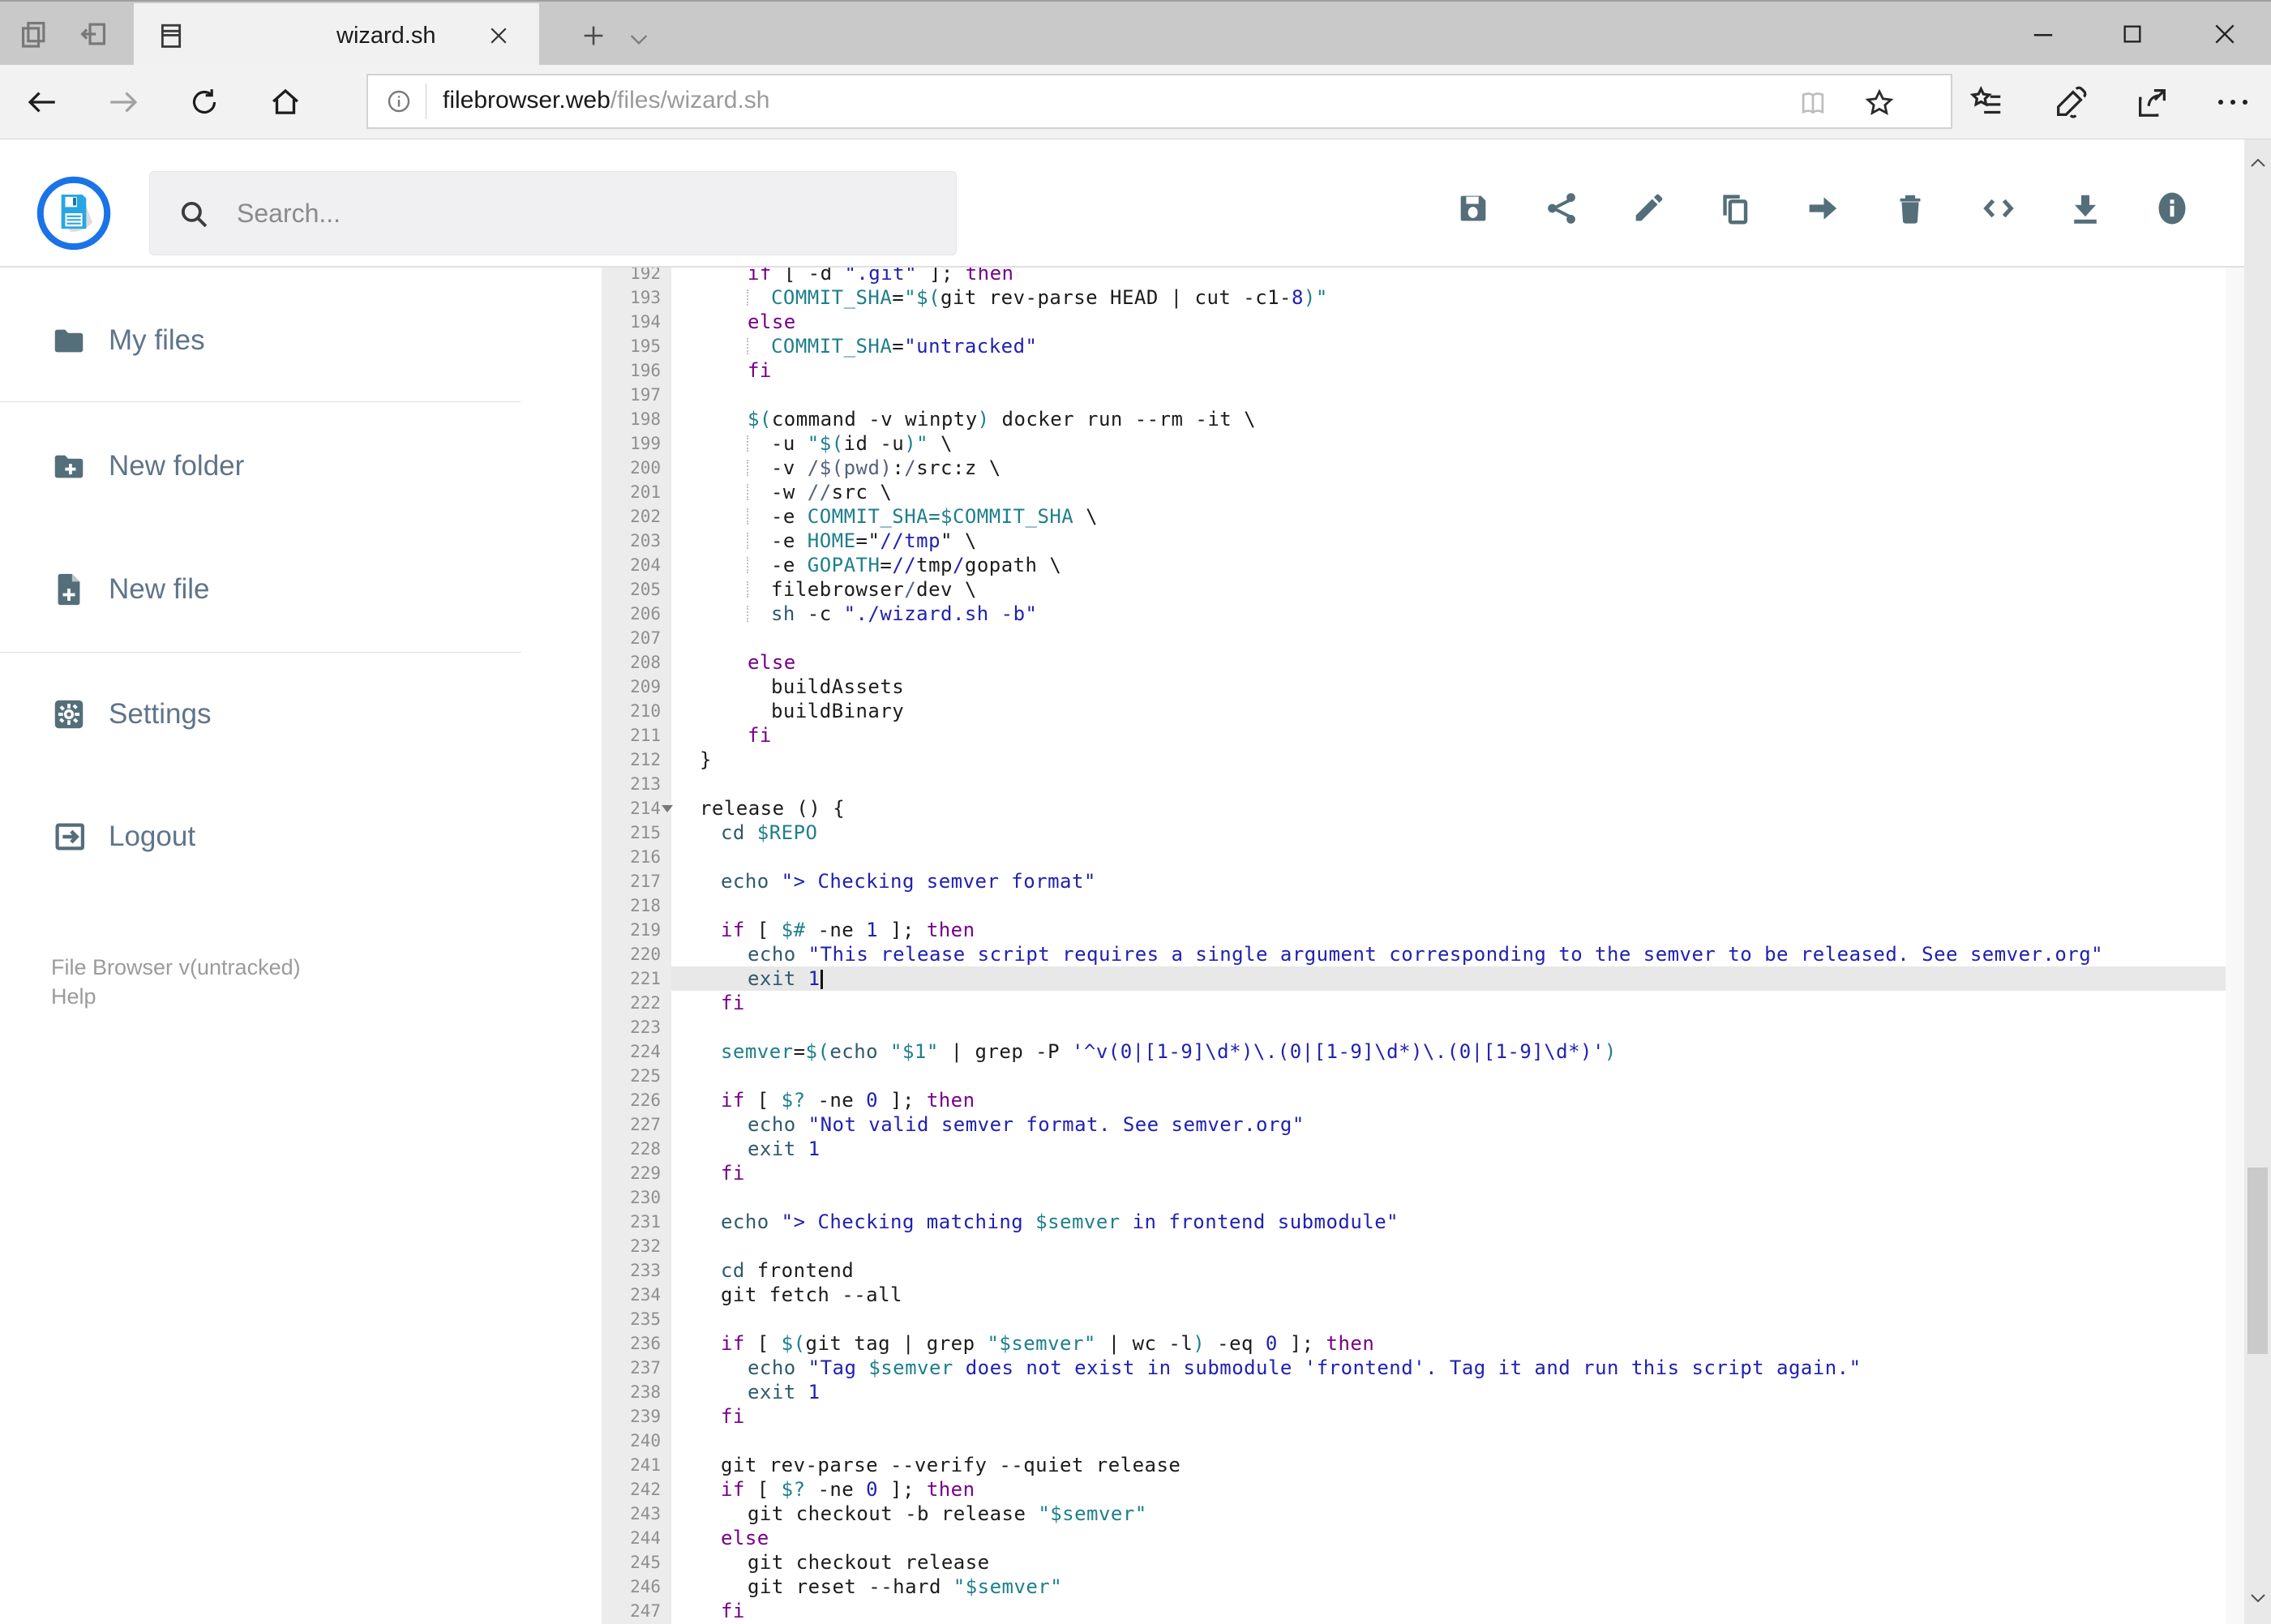 This screenshot has height=1624, width=2271. What do you see at coordinates (772, 808) in the screenshot?
I see `code-line: release () {` at bounding box center [772, 808].